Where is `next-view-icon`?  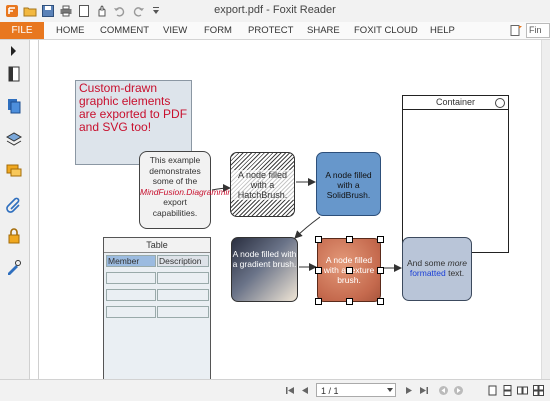 next-view-icon is located at coordinates (458, 390).